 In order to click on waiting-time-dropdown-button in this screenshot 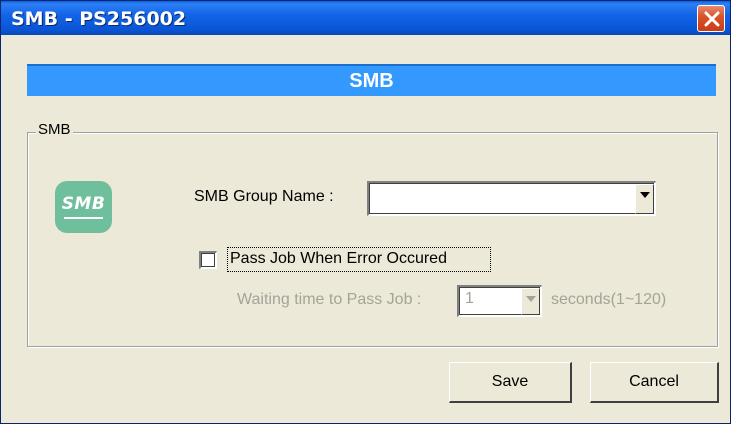, I will do `click(530, 301)`.